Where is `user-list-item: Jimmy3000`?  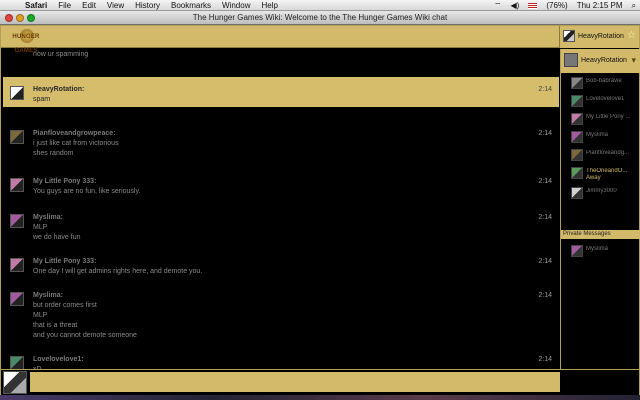
user-list-item: Jimmy3000 is located at coordinates (600, 194).